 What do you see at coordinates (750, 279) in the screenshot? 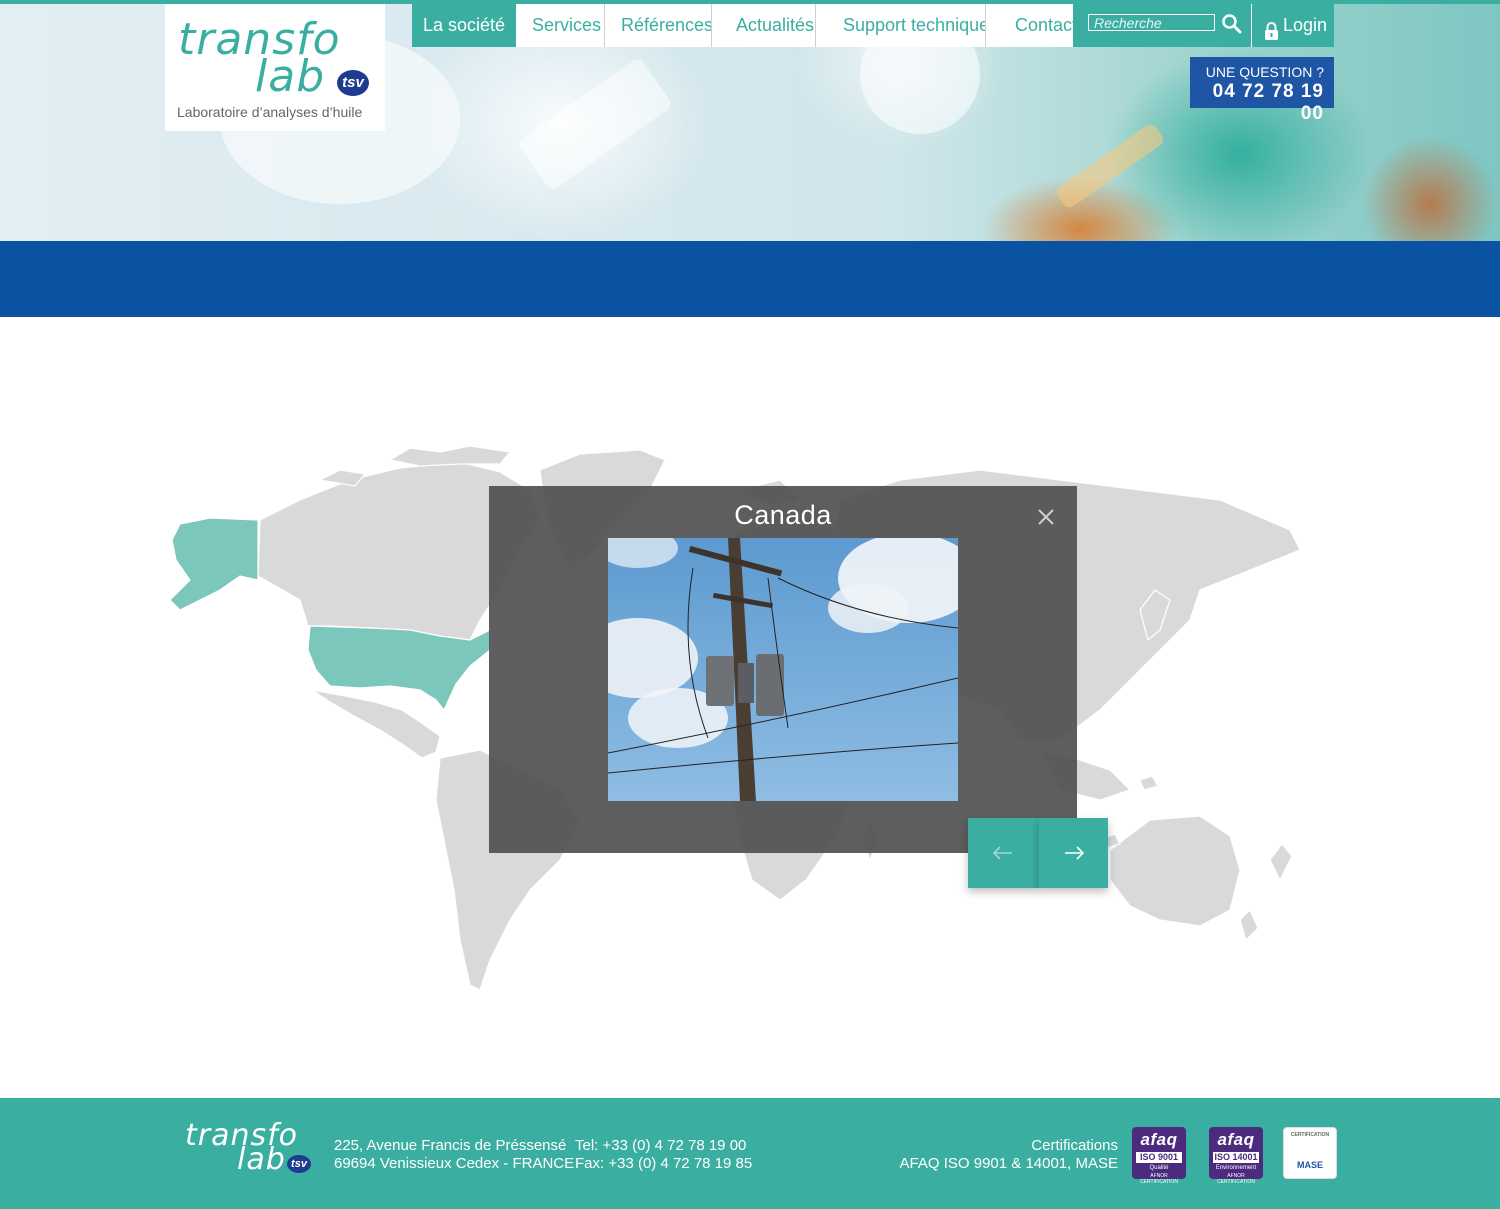
I see `page-title-band` at bounding box center [750, 279].